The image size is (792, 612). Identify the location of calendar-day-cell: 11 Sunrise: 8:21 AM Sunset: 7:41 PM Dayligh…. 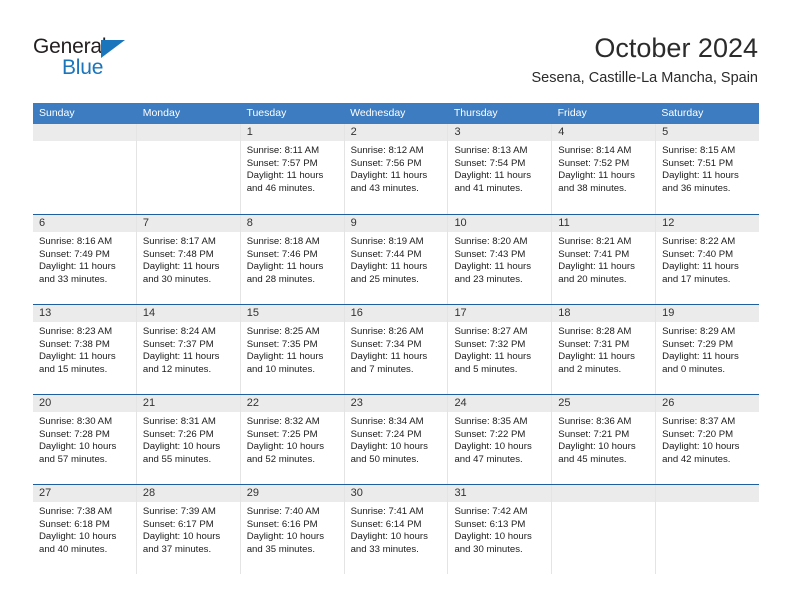
(604, 259).